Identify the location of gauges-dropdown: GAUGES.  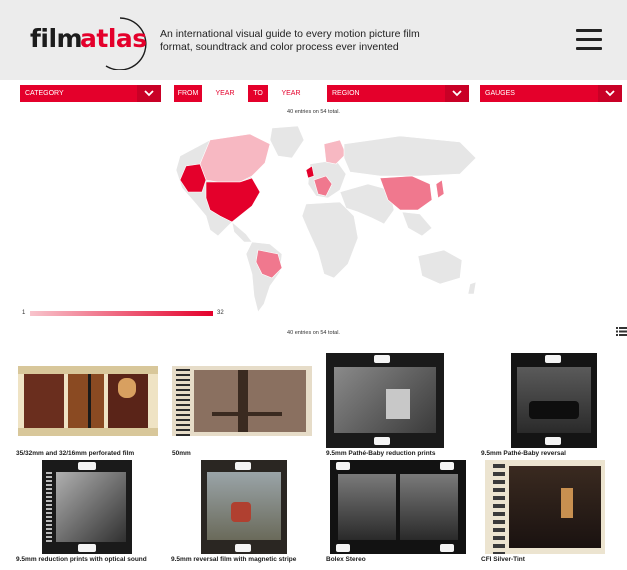
(551, 93).